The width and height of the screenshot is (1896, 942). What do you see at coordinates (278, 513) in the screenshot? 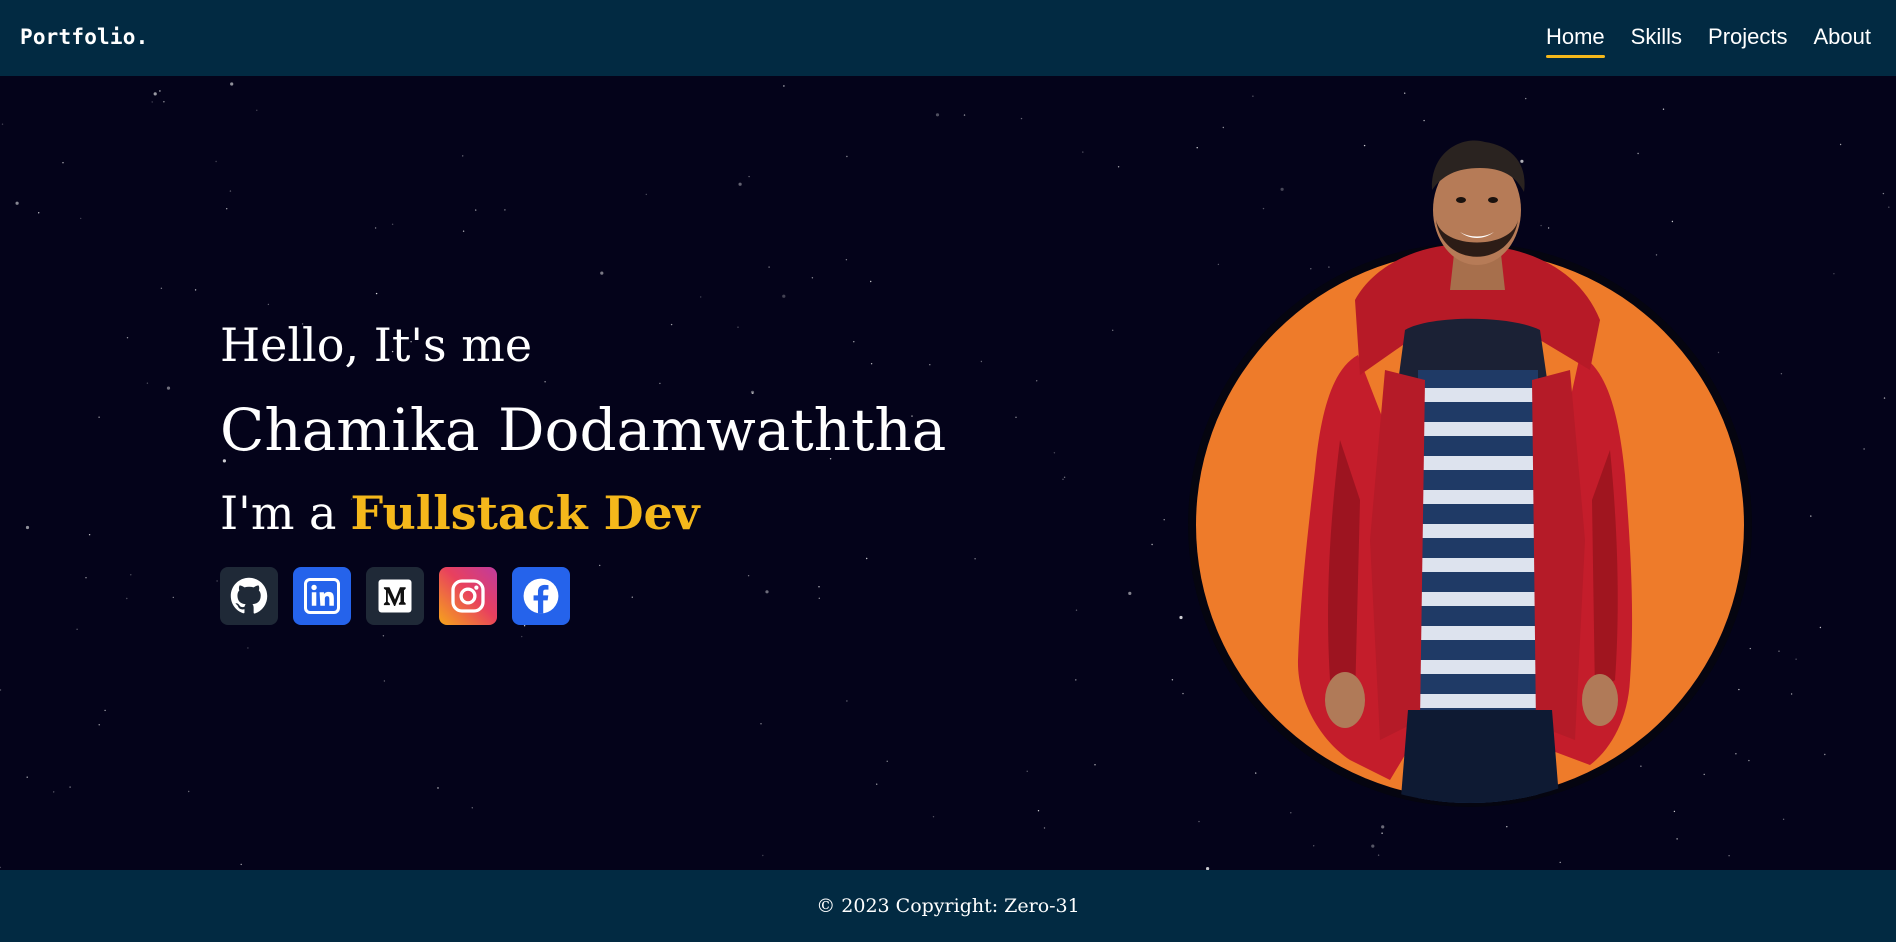
I see `hero-role-prefix: I'm a` at bounding box center [278, 513].